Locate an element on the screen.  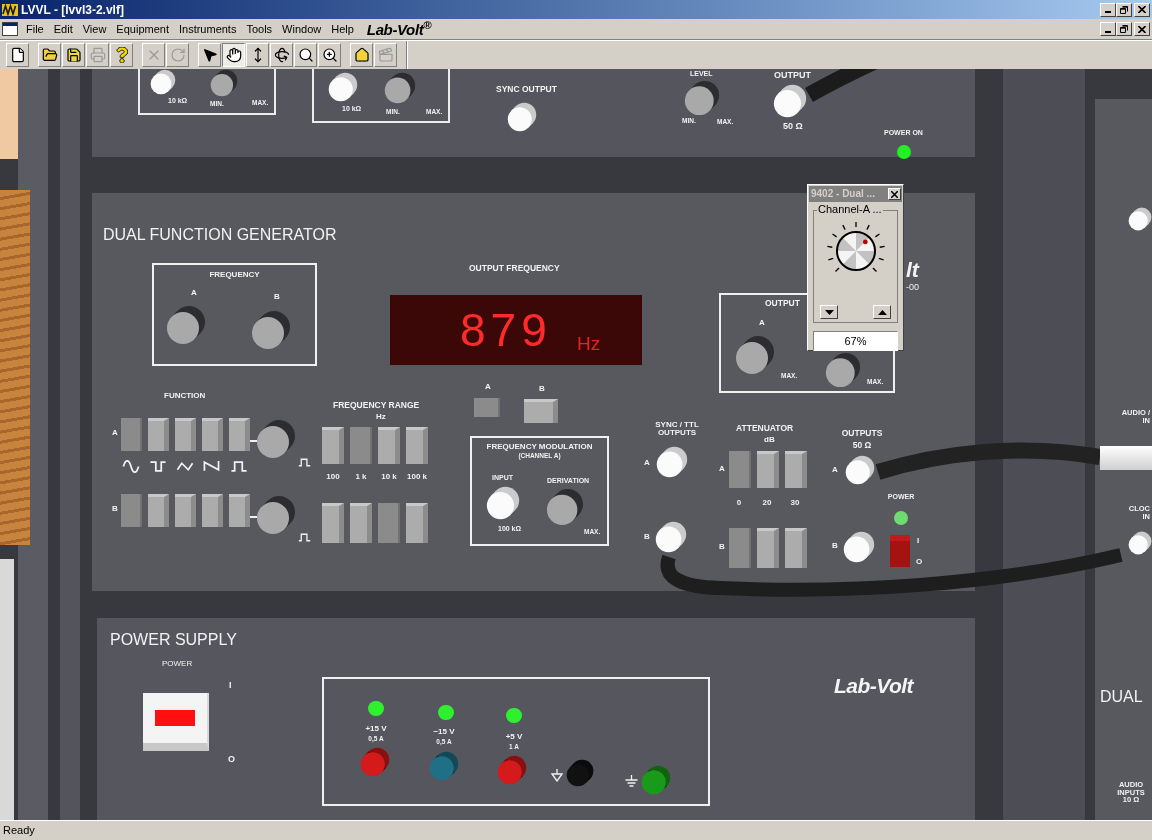
home-button is located at coordinates (361, 55).